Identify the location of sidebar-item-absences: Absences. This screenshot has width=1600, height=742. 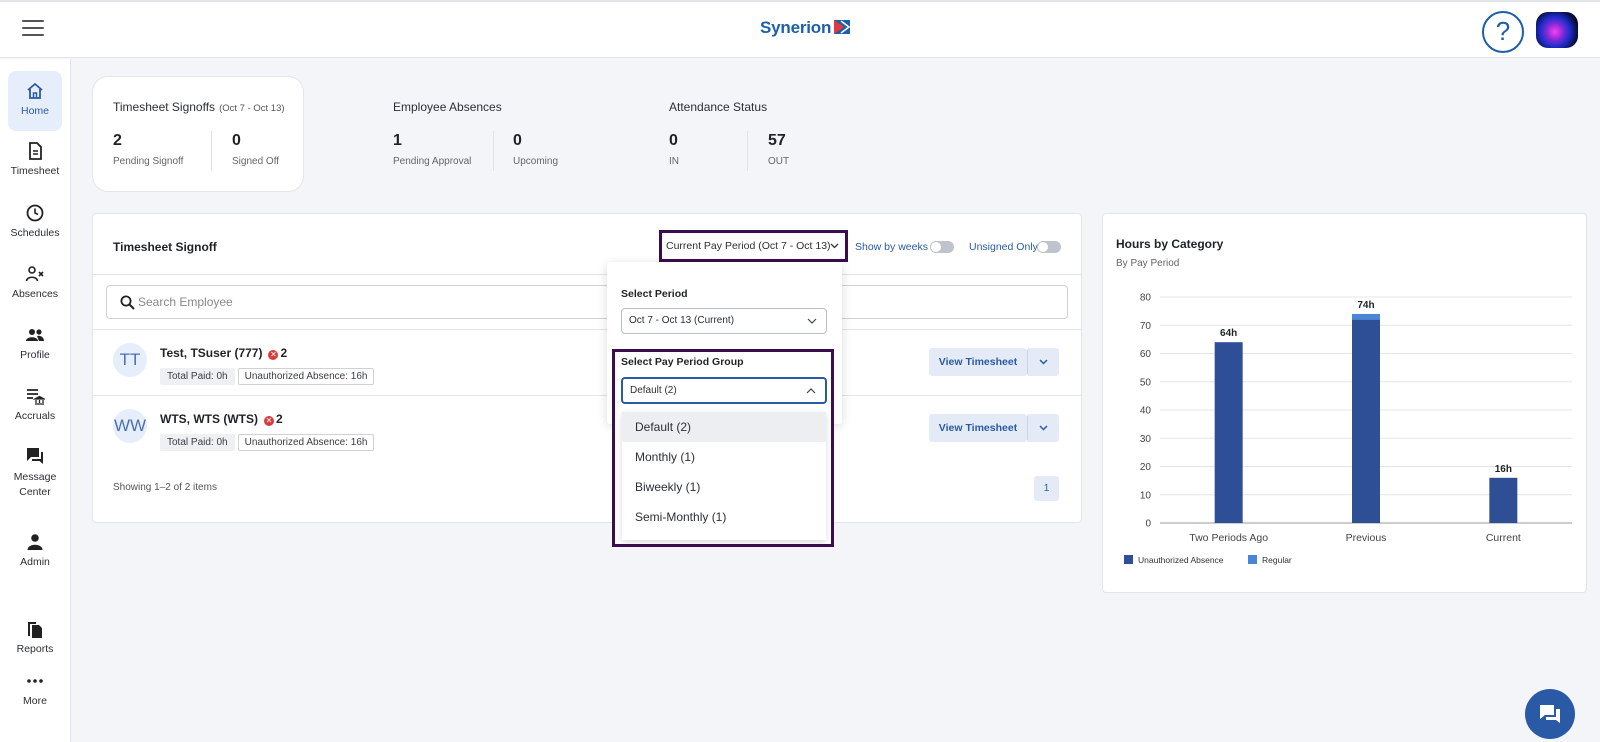
(35, 282).